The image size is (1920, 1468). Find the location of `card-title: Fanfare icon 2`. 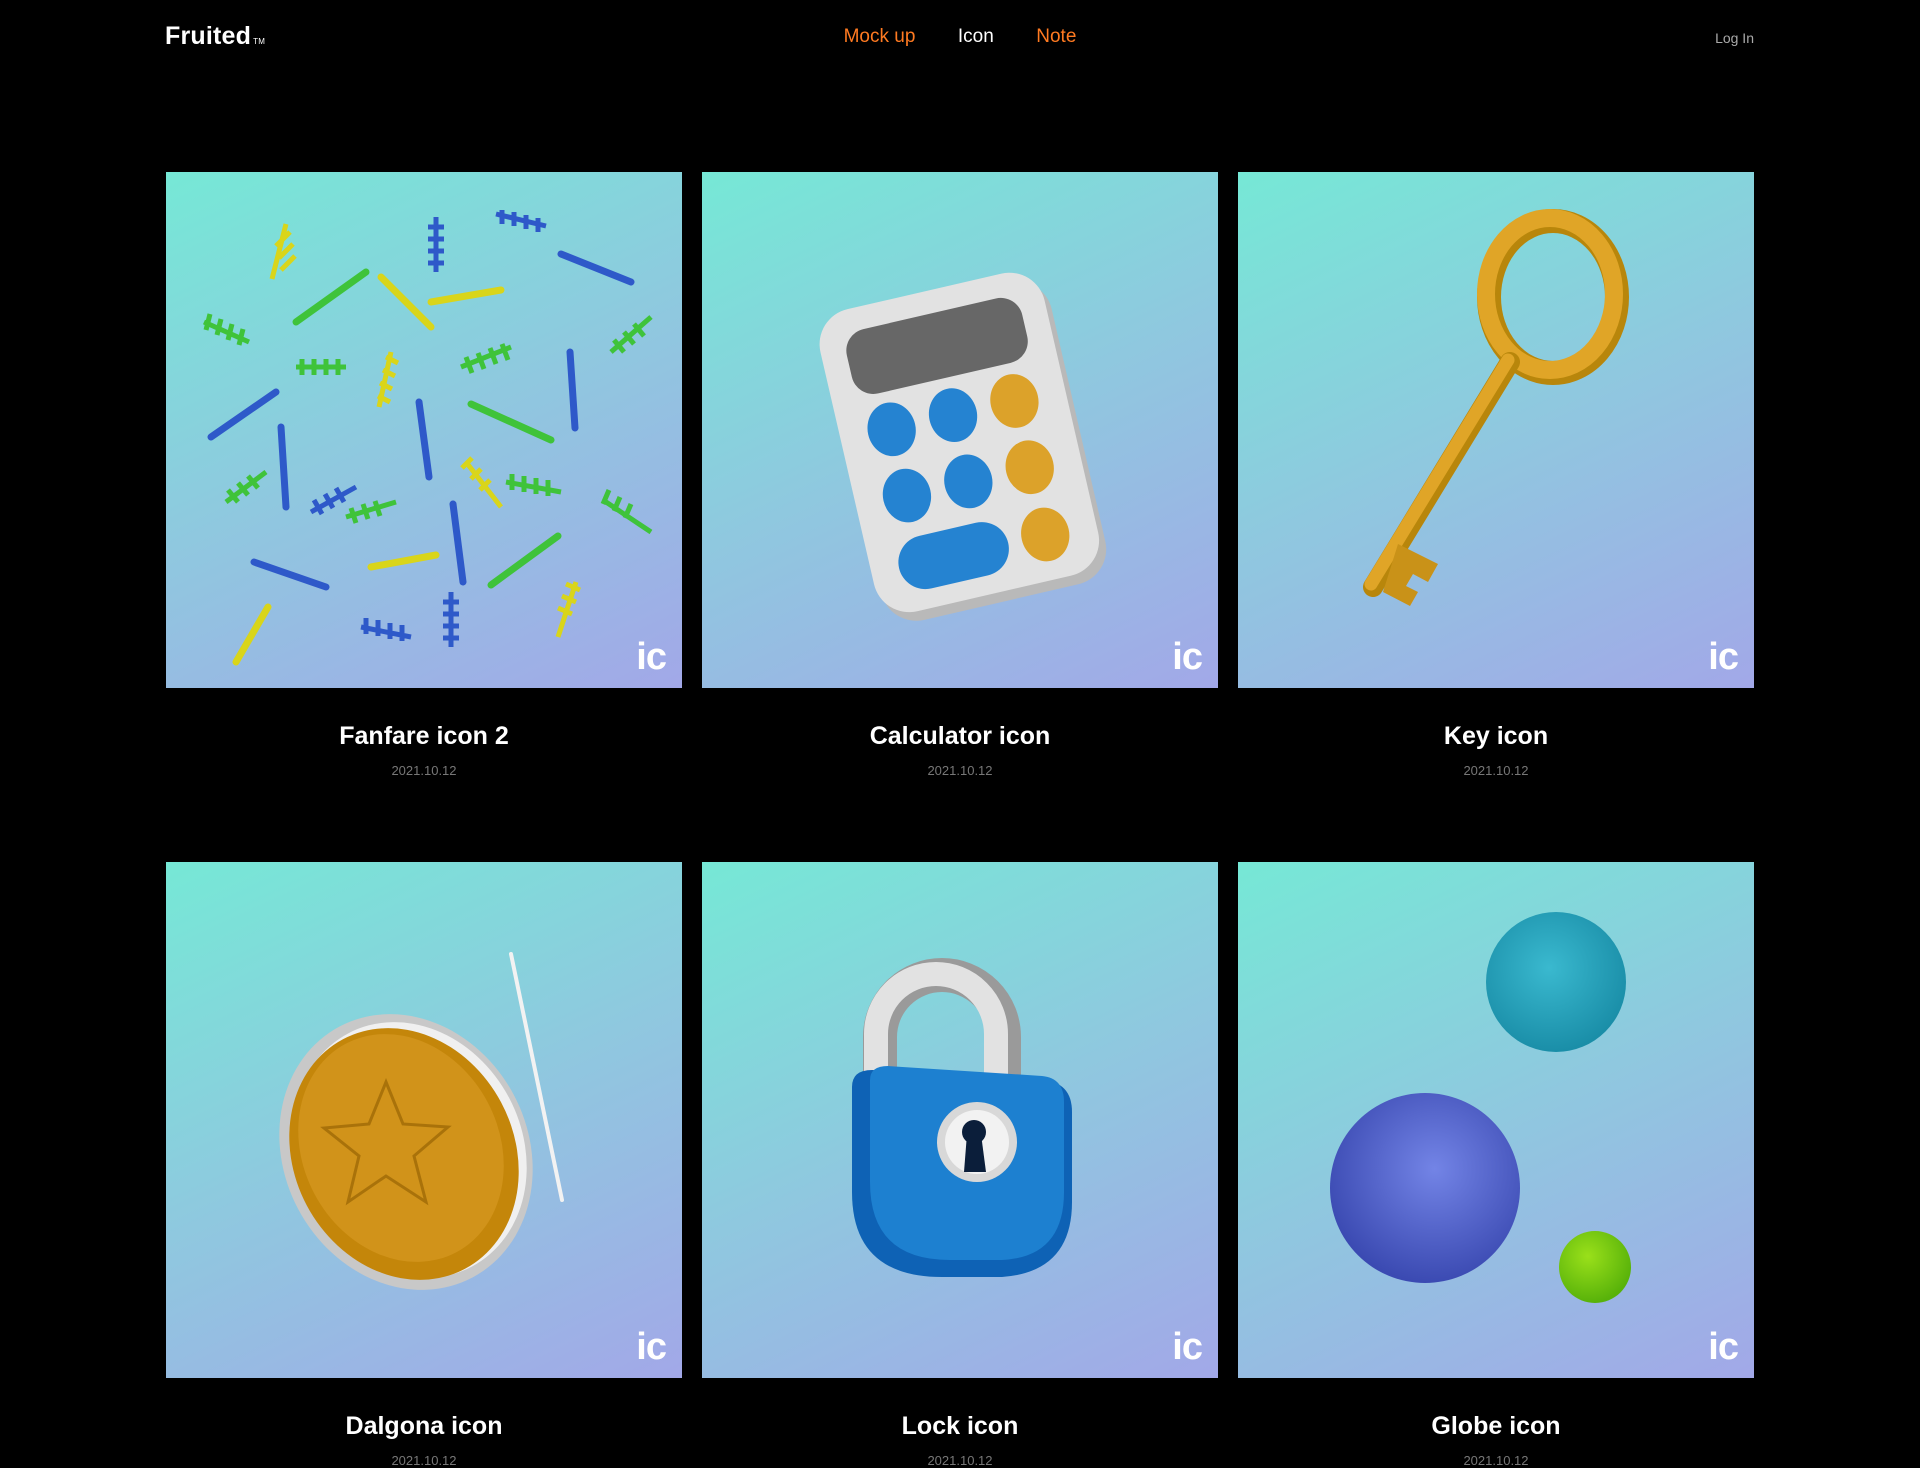

card-title: Fanfare icon 2 is located at coordinates (424, 736).